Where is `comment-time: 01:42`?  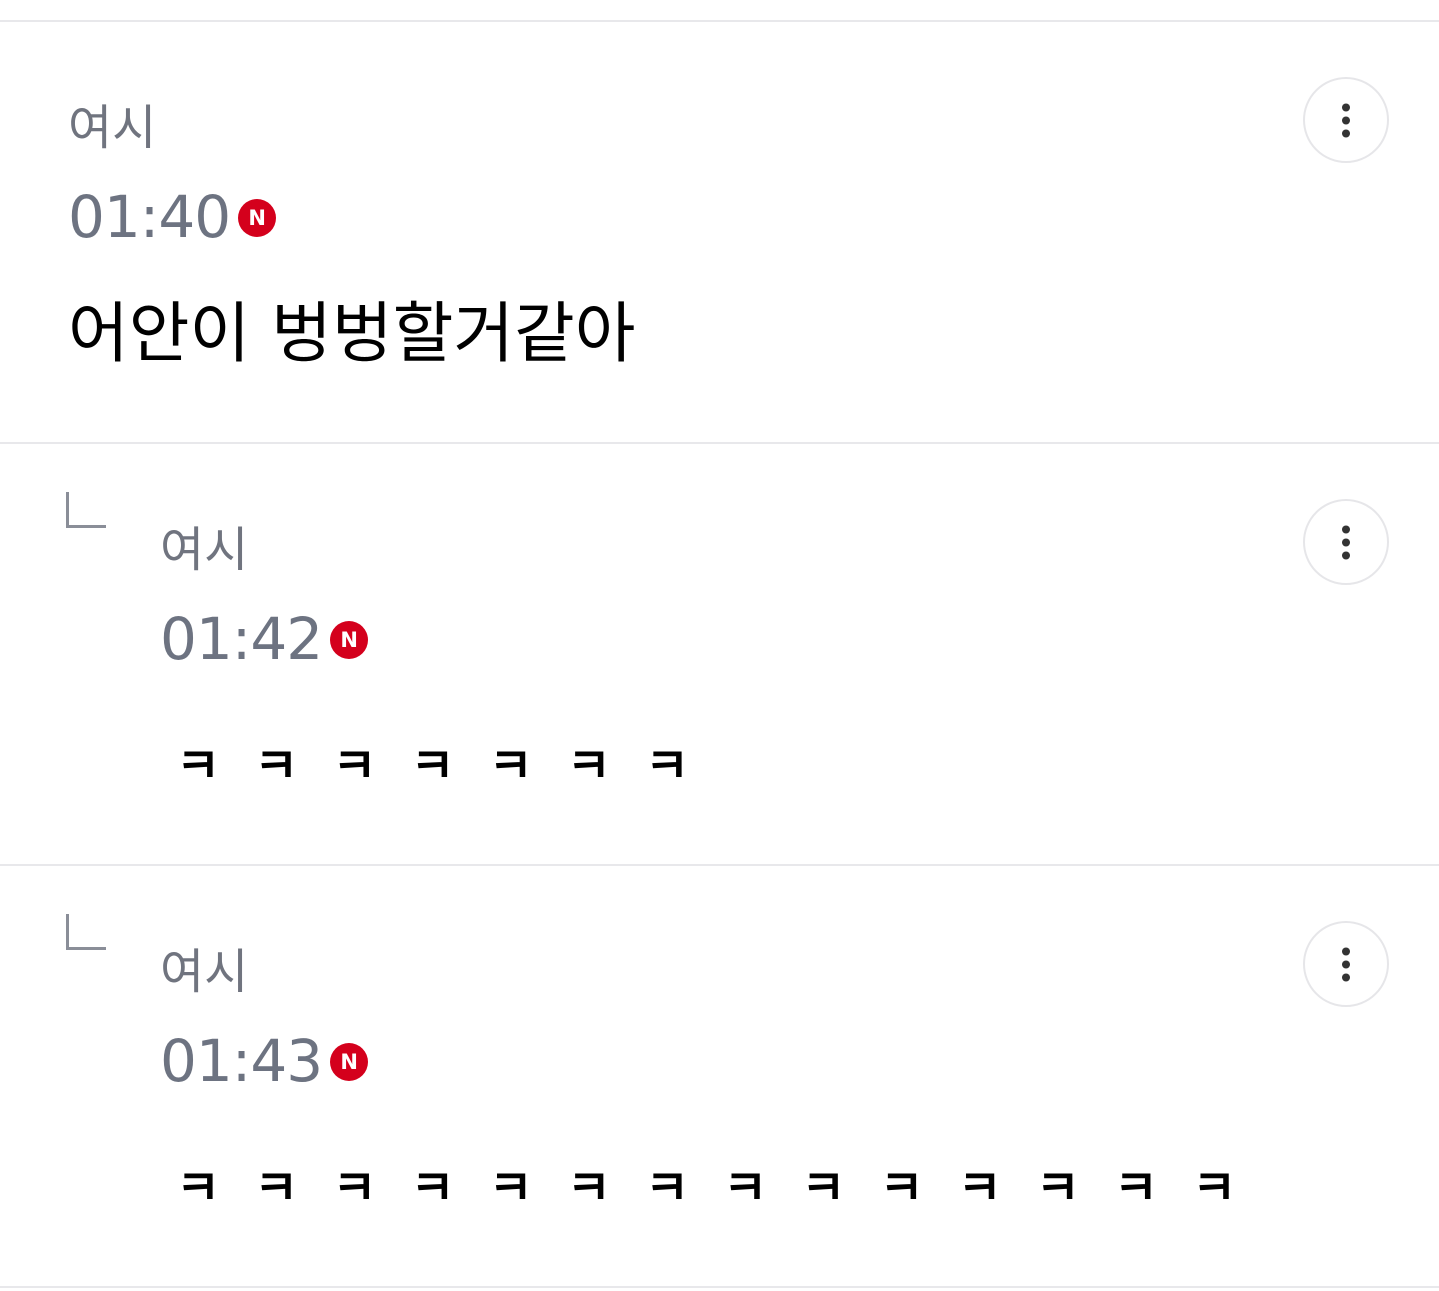
comment-time: 01:42 is located at coordinates (241, 639).